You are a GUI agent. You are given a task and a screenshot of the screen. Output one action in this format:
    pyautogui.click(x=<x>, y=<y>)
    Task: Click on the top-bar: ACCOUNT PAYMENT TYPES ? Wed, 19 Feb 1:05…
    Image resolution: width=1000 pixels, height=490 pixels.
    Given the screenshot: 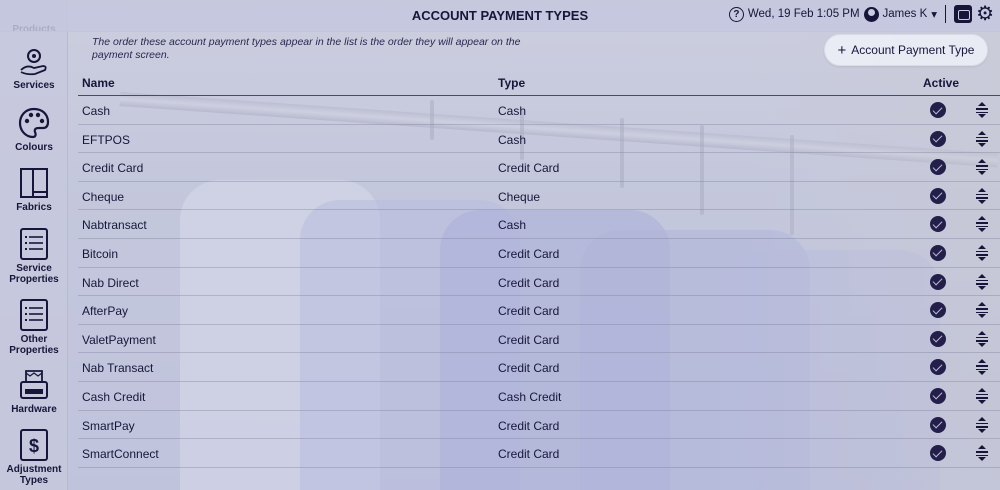 What is the action you would take?
    pyautogui.click(x=500, y=16)
    